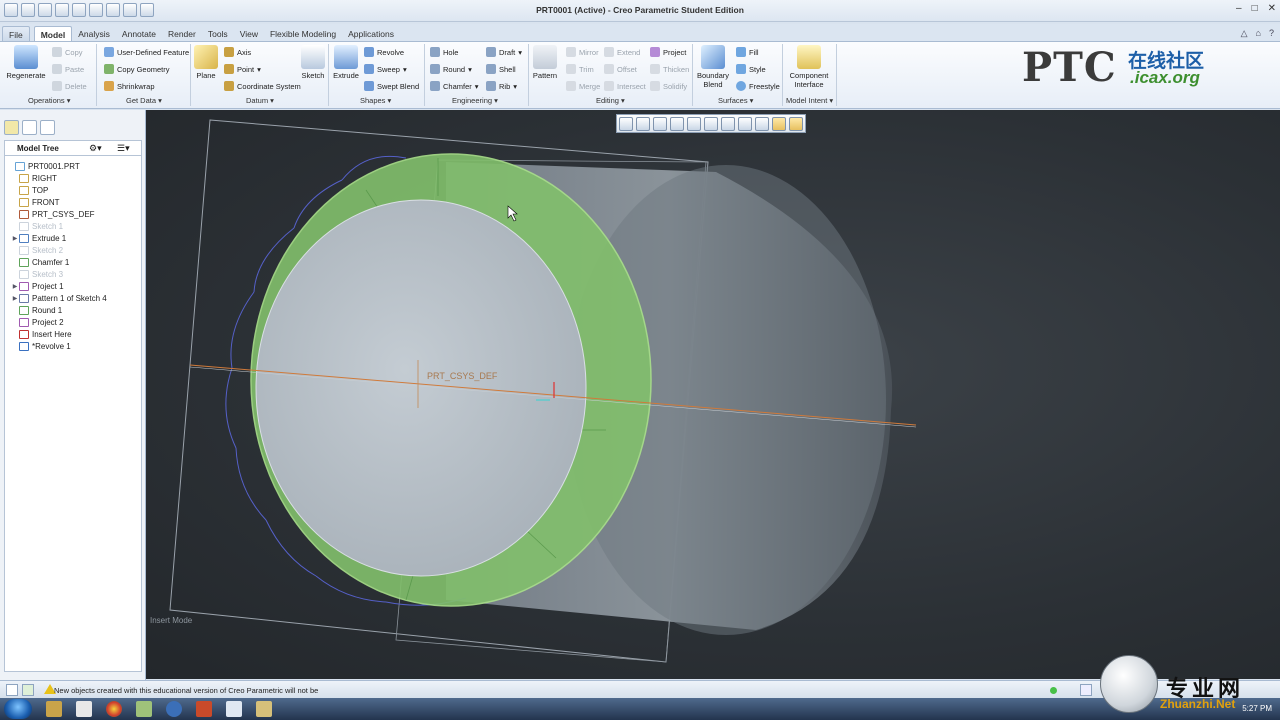 The height and width of the screenshot is (720, 1280). Describe the element at coordinates (11, 127) in the screenshot. I see `model-tree-tab-icon` at that location.